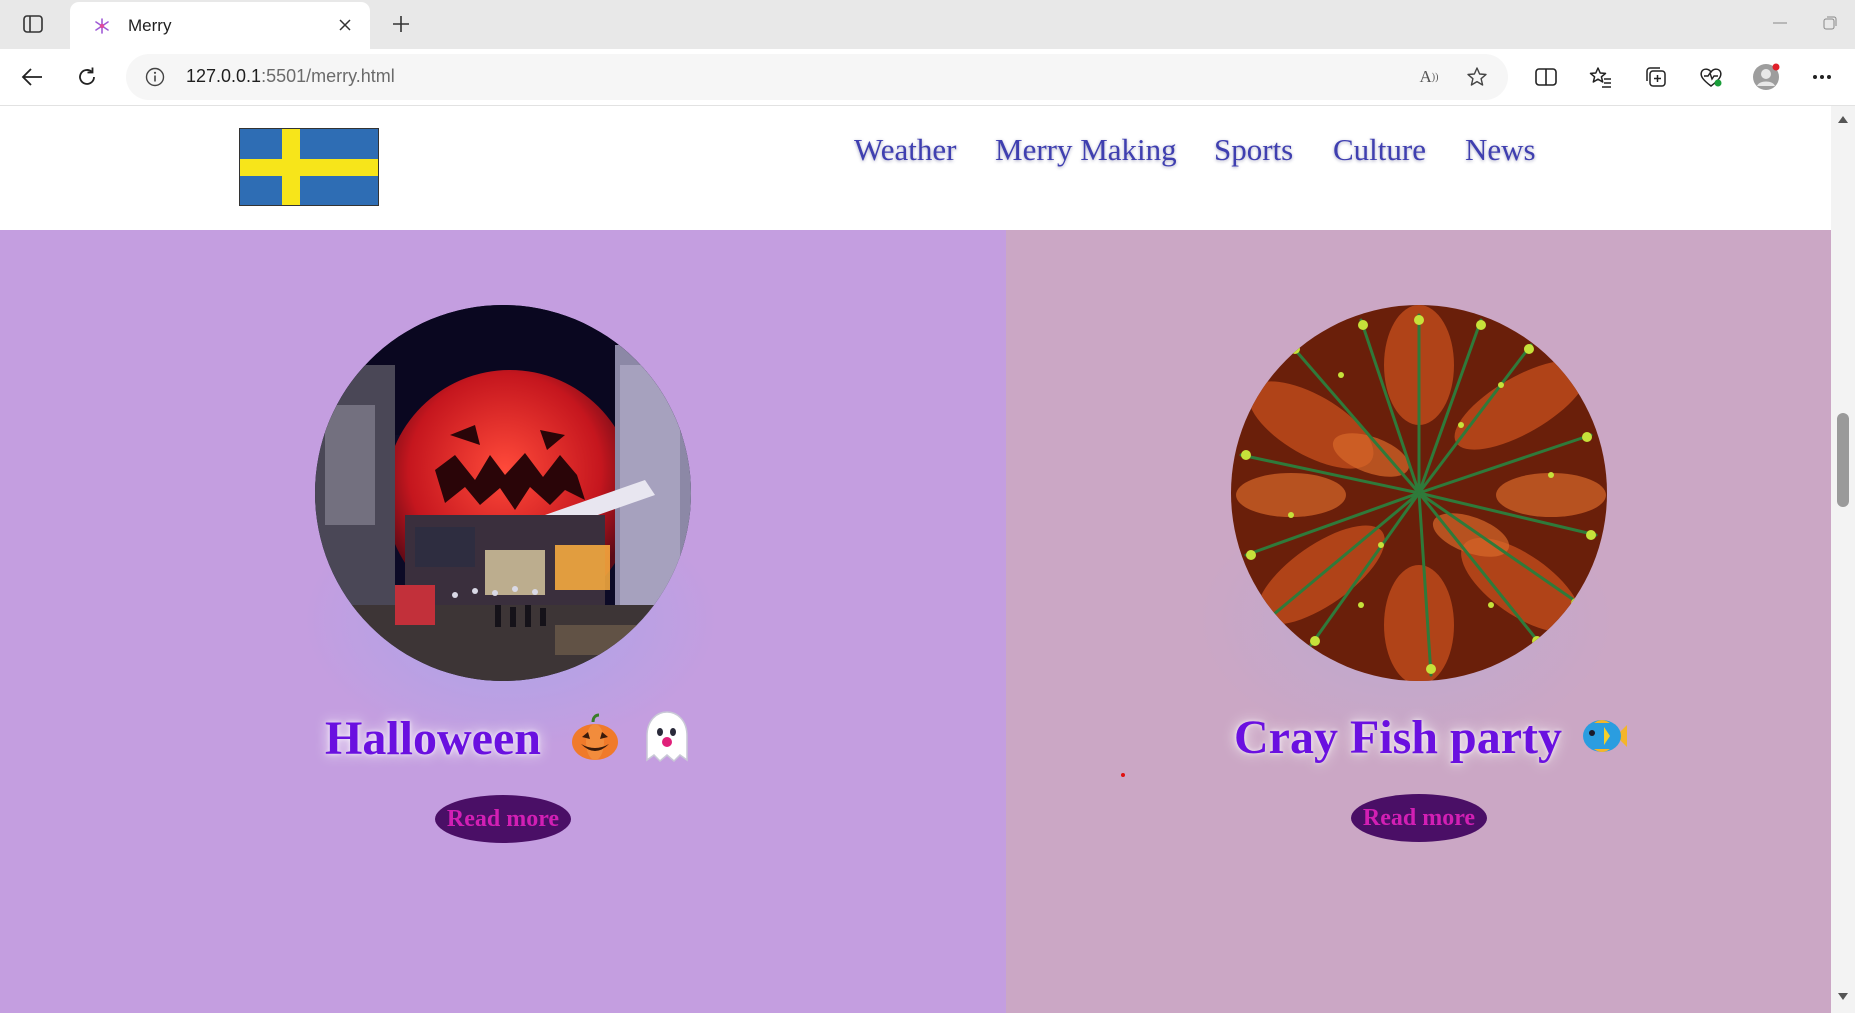 The height and width of the screenshot is (1013, 1855). I want to click on halloween-title-text: Halloween, so click(433, 739).